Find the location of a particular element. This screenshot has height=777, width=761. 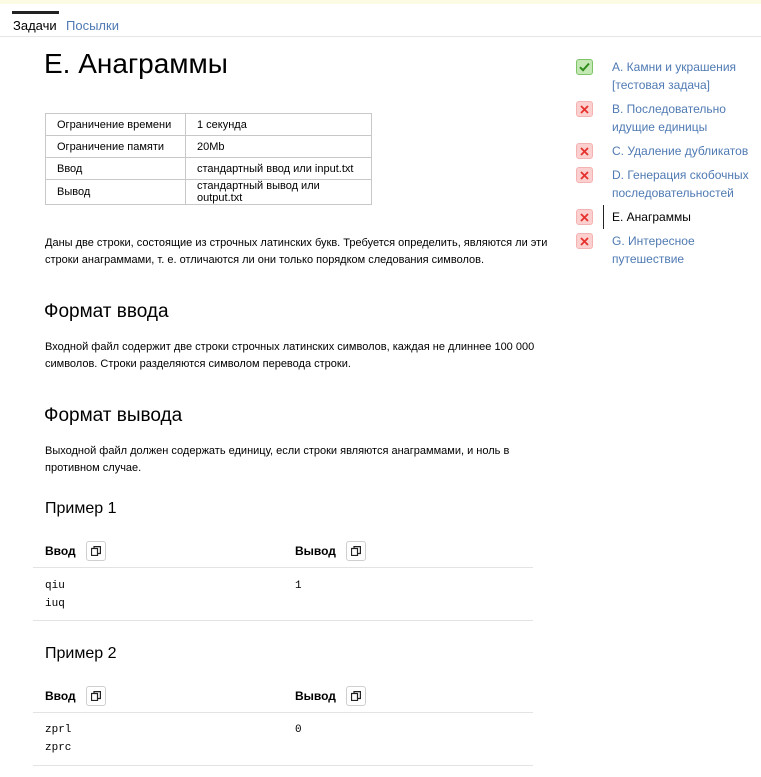

problem-link: E. Анаграммы is located at coordinates (684, 217).